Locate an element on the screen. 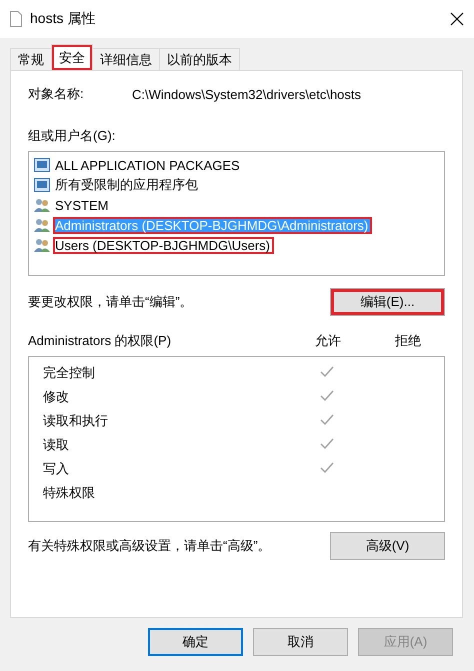 The image size is (474, 671). tab: 以前的版本 is located at coordinates (199, 59).